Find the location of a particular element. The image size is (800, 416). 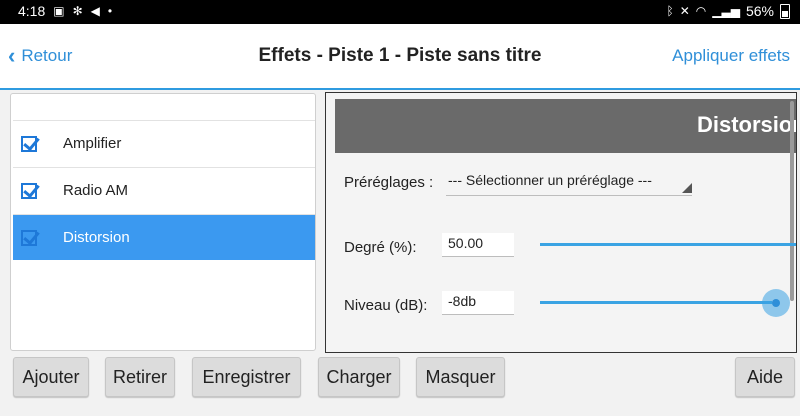

status-time: 4:18 is located at coordinates (32, 11).